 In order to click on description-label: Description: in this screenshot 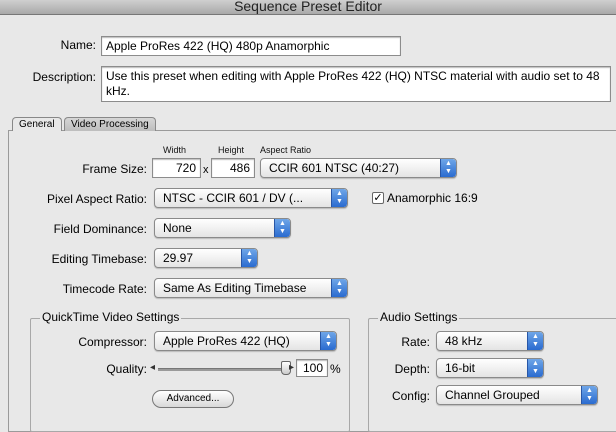, I will do `click(64, 77)`.